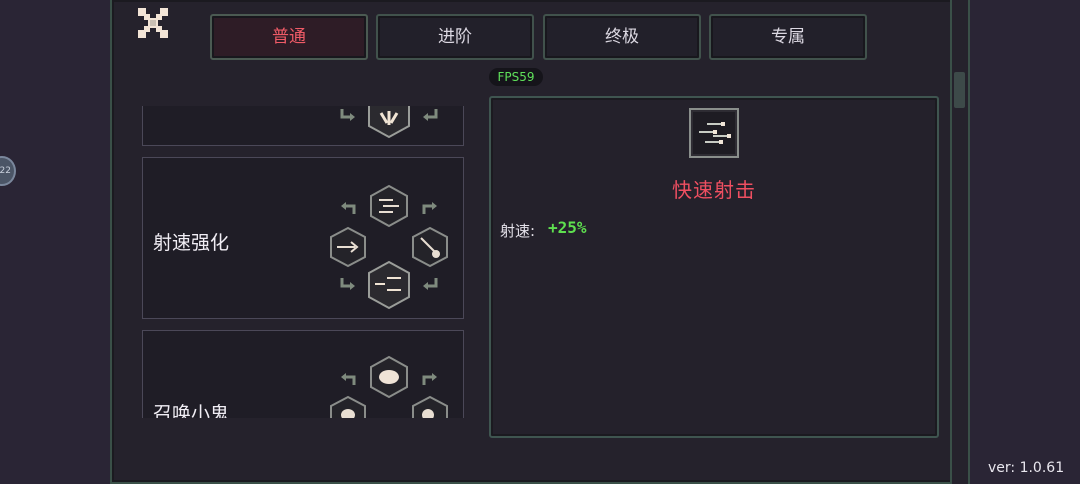  I want to click on skill-card-summon-imp: 召唤小鬼, so click(303, 374).